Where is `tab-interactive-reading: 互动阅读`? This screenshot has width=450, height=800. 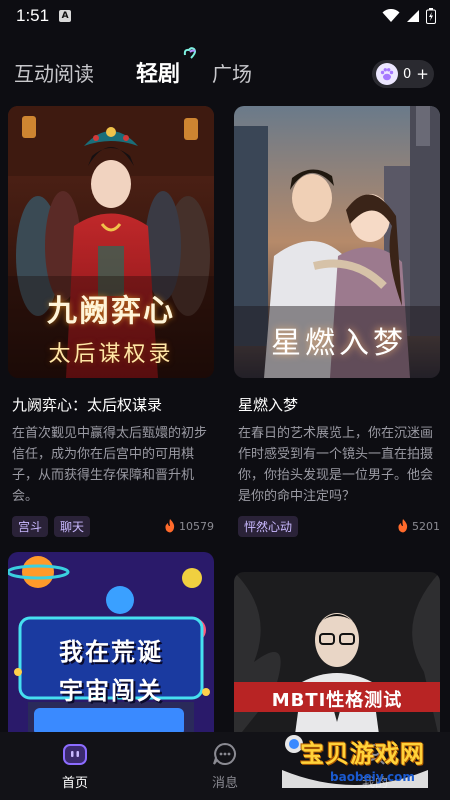 tab-interactive-reading: 互动阅读 is located at coordinates (54, 72).